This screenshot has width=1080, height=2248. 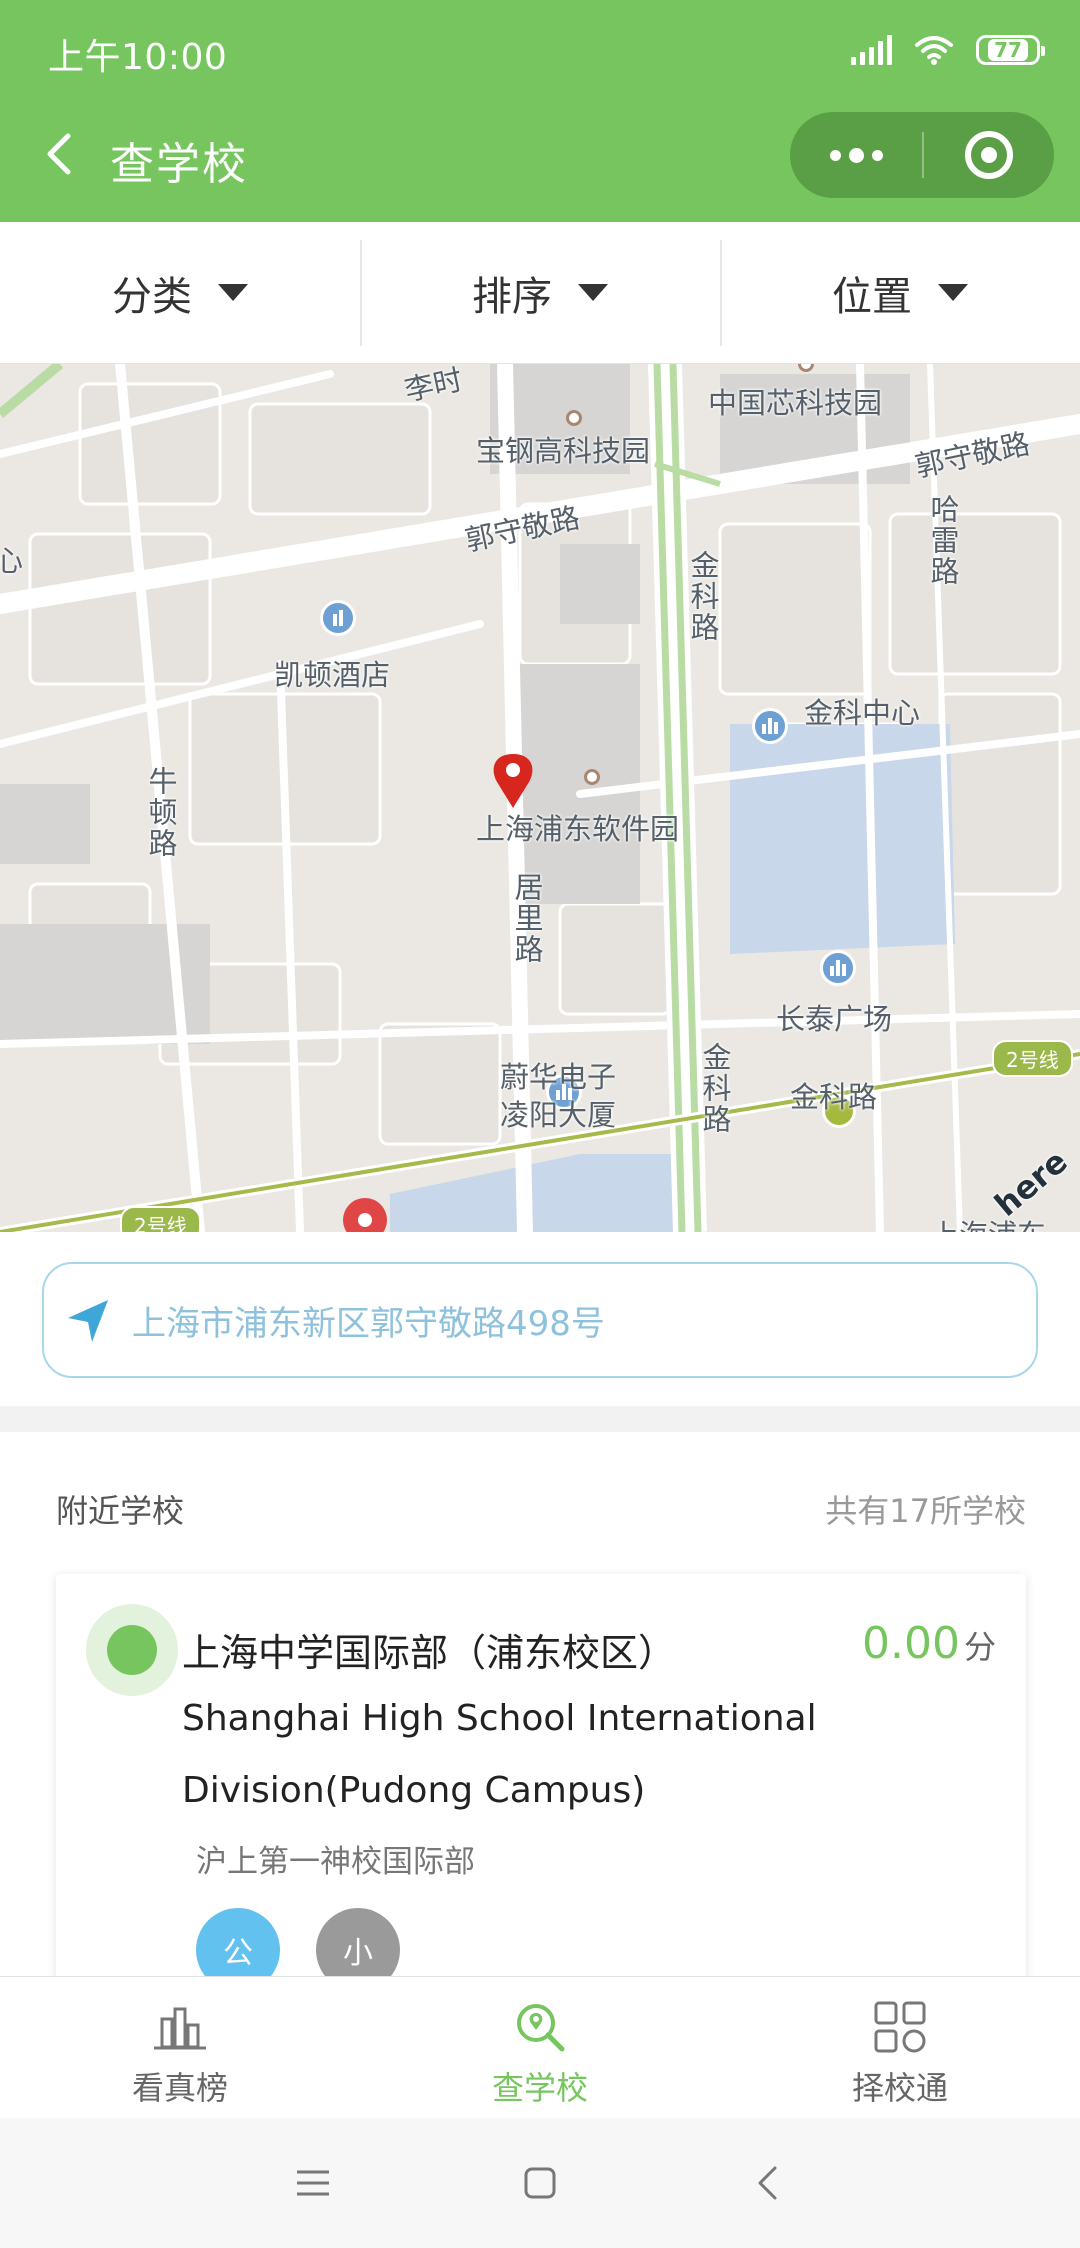 I want to click on map-label: 凌阳大厦, so click(x=558, y=1115).